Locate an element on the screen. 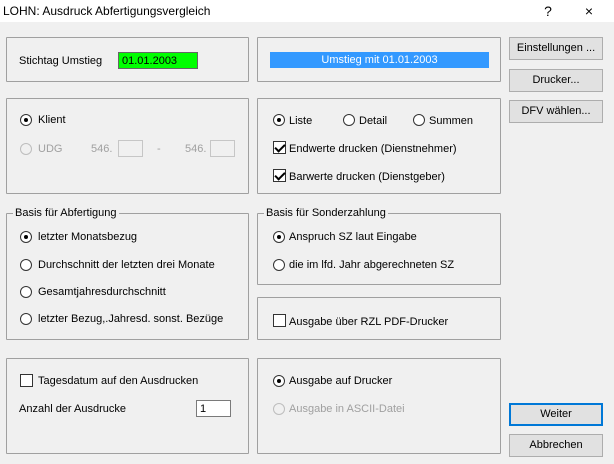 The height and width of the screenshot is (464, 614). abbrechen-button: Abbrechen is located at coordinates (556, 445).